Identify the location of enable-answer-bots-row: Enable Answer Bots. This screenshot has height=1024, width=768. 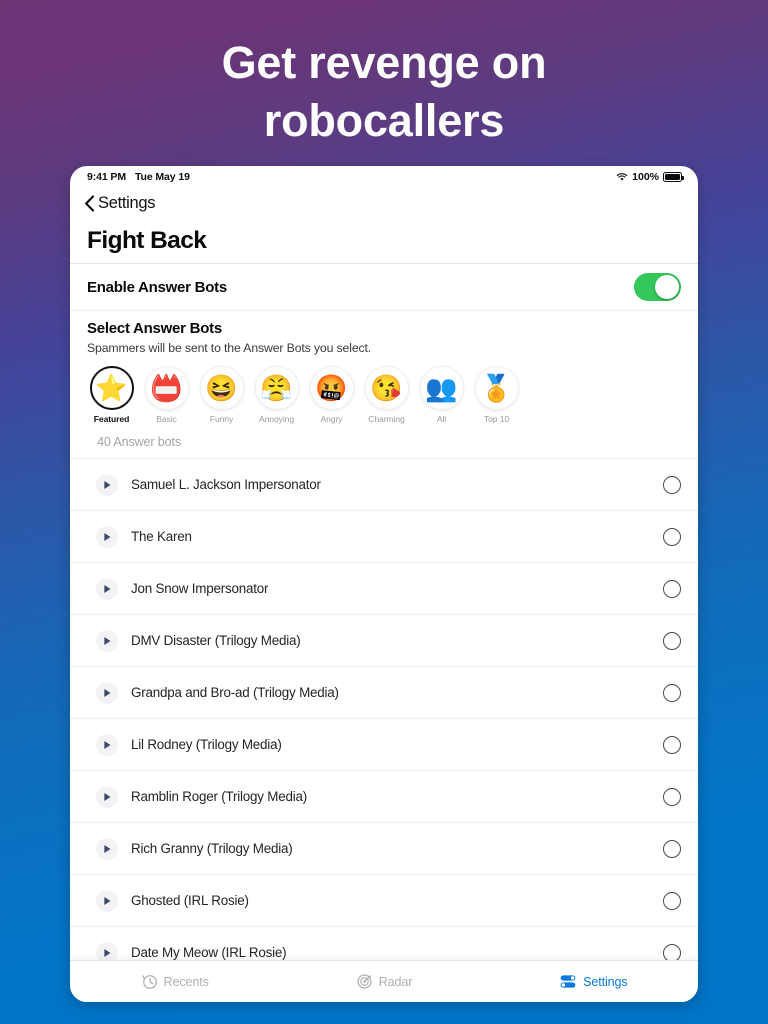
(384, 287).